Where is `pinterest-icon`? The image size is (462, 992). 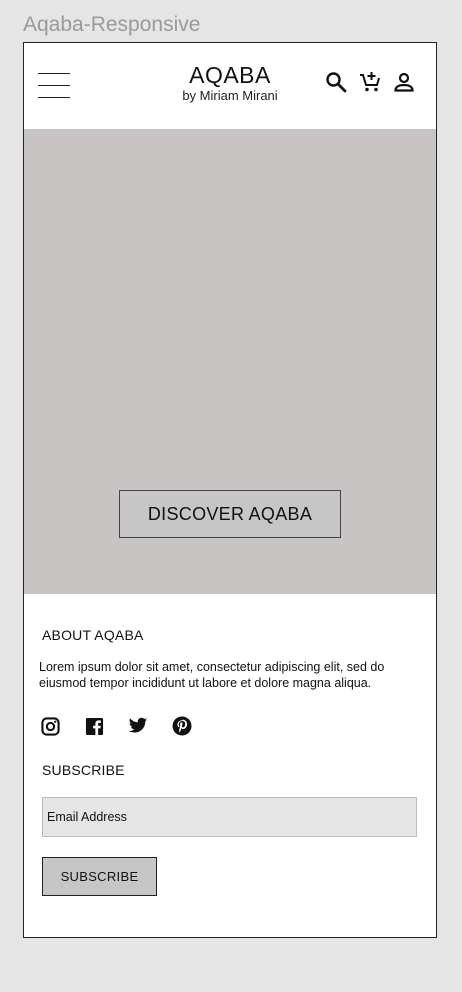
pinterest-icon is located at coordinates (182, 726).